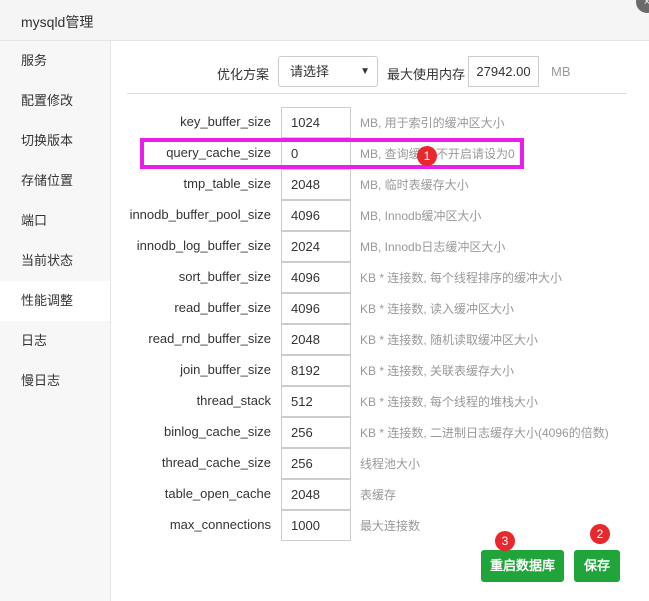  I want to click on sidebar-item-port: 端口, so click(55, 221).